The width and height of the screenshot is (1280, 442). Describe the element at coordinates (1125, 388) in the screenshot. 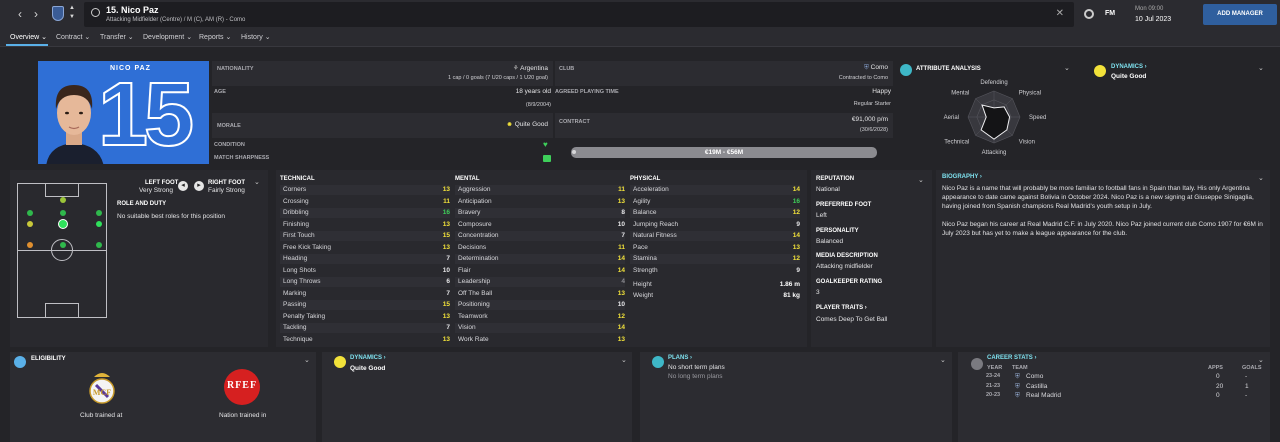

I see `career-row: 21-23 ⛨ Castilla 20 1` at that location.